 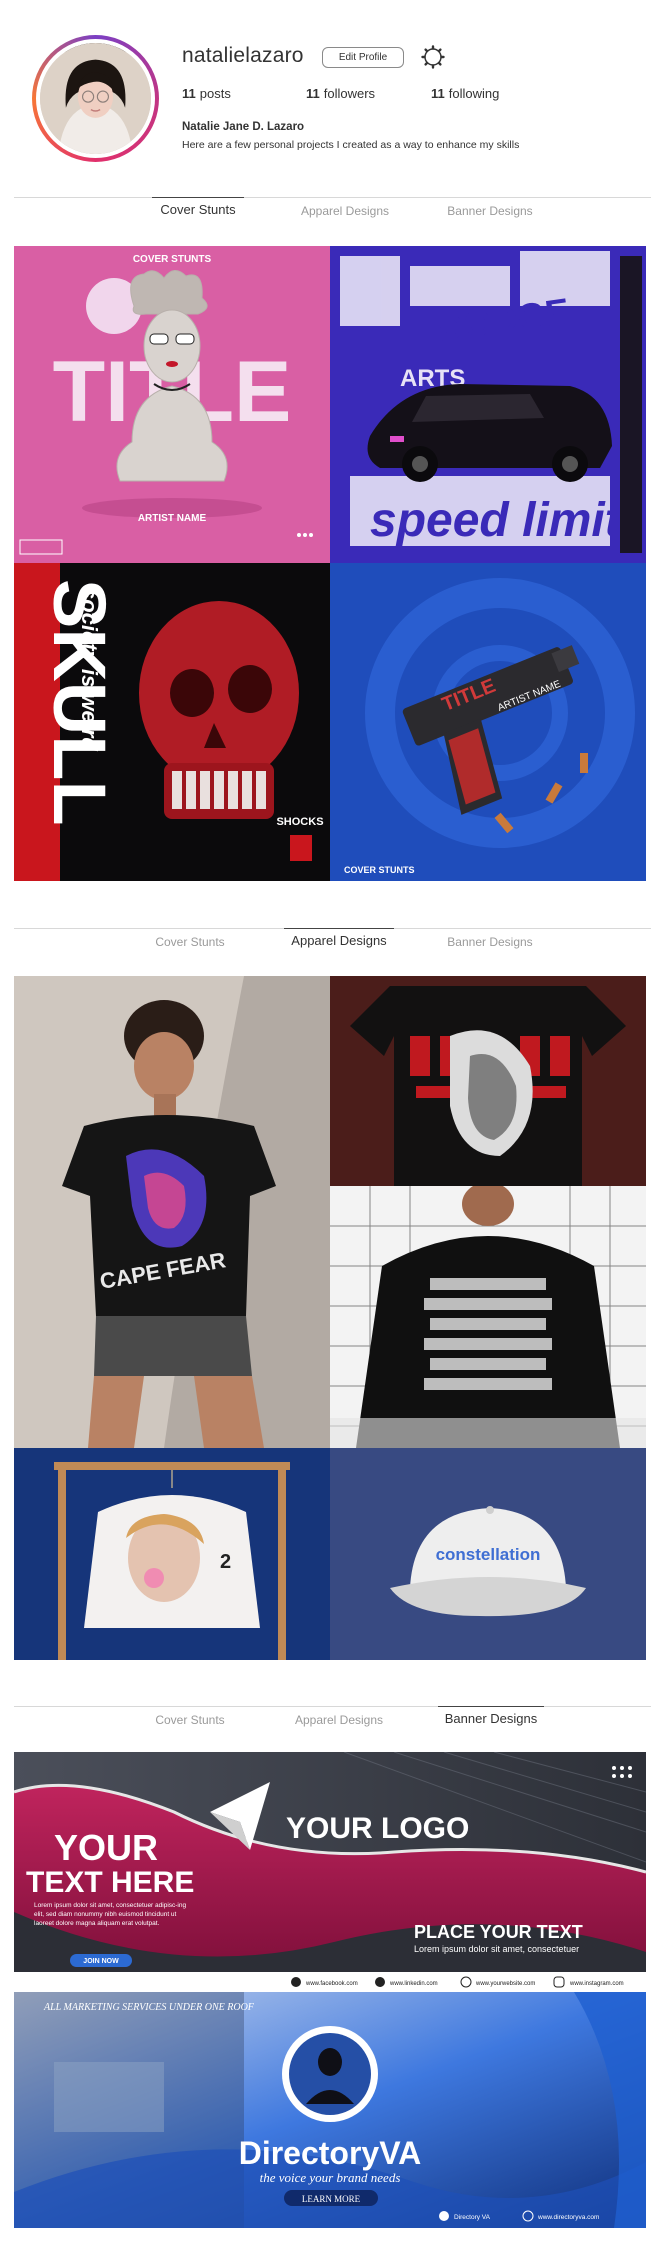 I want to click on car-speed-text: speed limit, so click(x=496, y=520).